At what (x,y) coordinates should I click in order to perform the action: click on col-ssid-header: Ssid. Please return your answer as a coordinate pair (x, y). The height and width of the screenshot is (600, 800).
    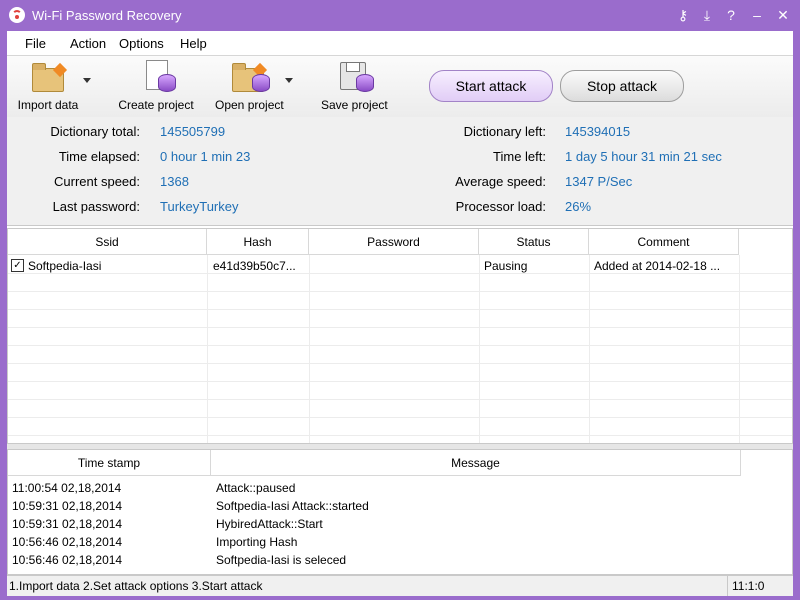
    Looking at the image, I should click on (107, 242).